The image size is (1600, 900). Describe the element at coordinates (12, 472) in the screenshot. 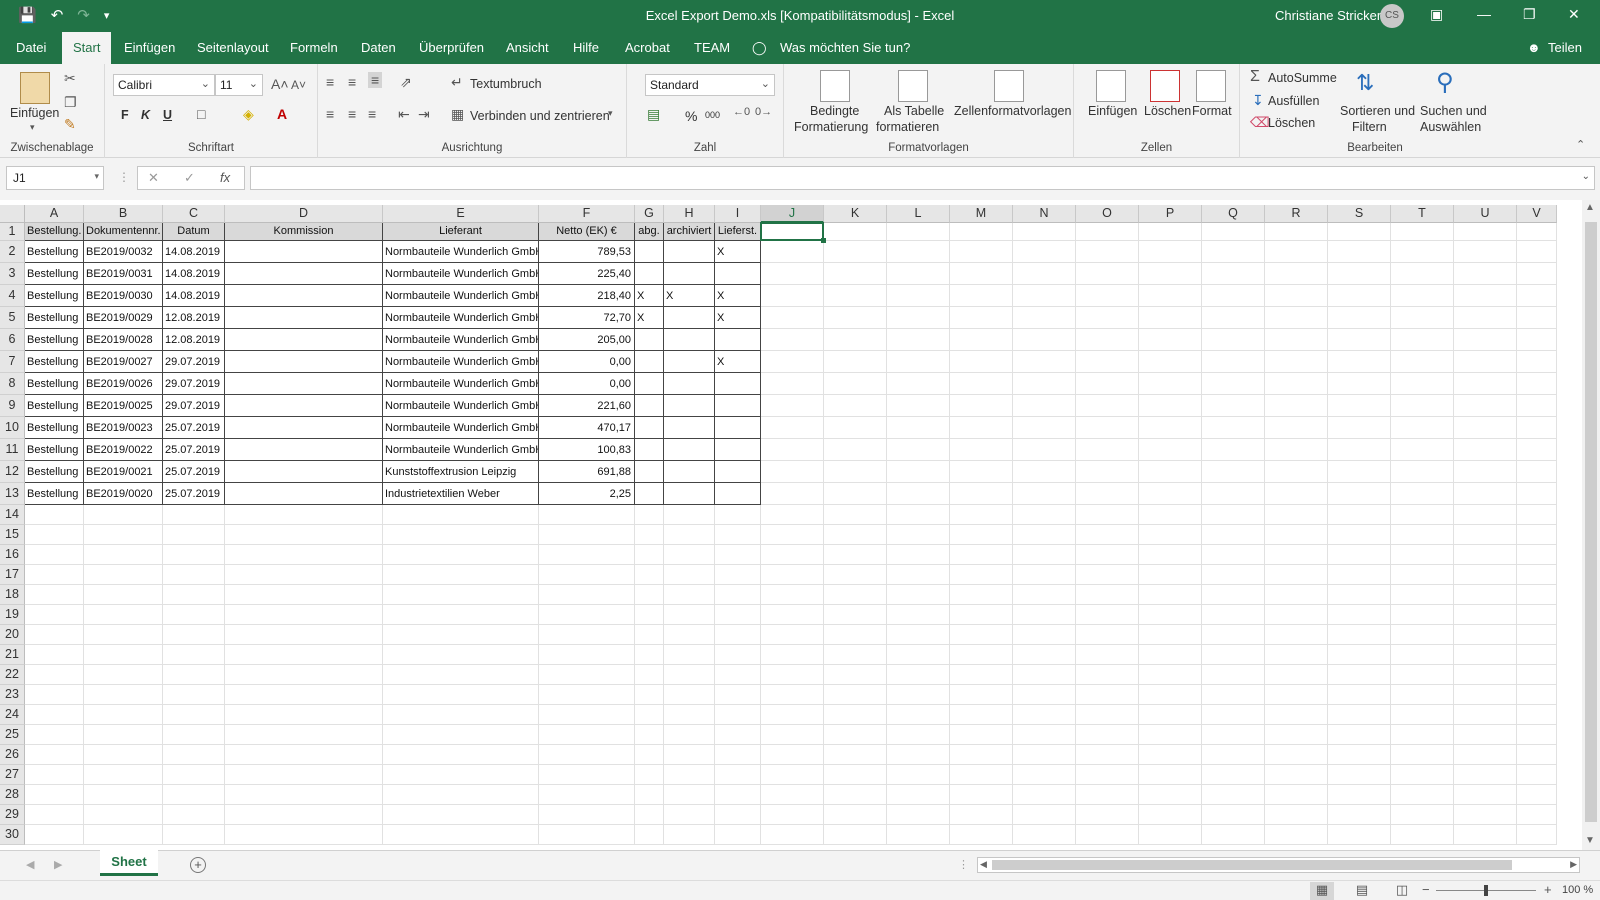

I see `row-header: 12` at that location.